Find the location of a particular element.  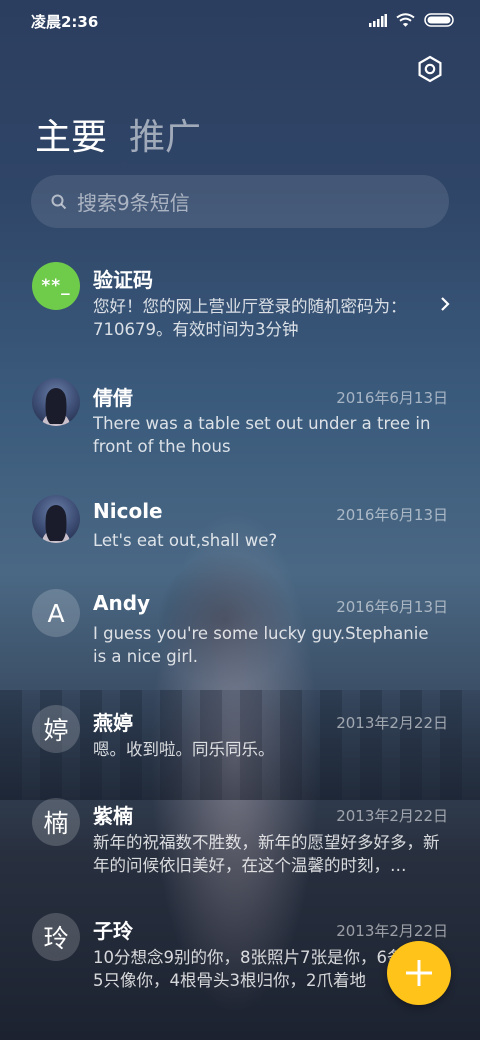

verification-code-avatar: **_ is located at coordinates (56, 286).